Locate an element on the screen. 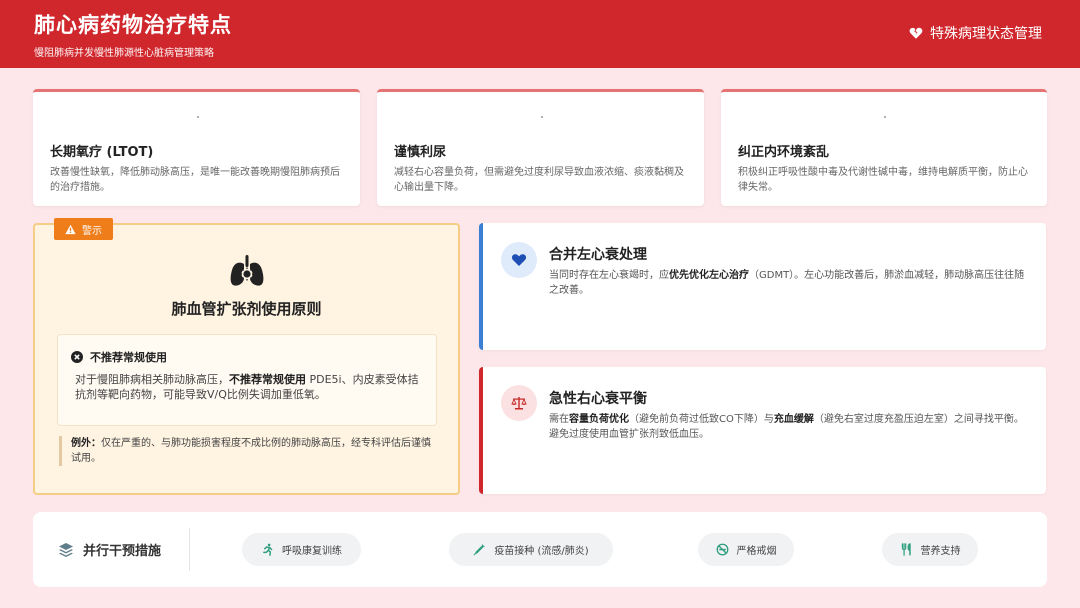  pill-label: 营养支持 is located at coordinates (940, 551).